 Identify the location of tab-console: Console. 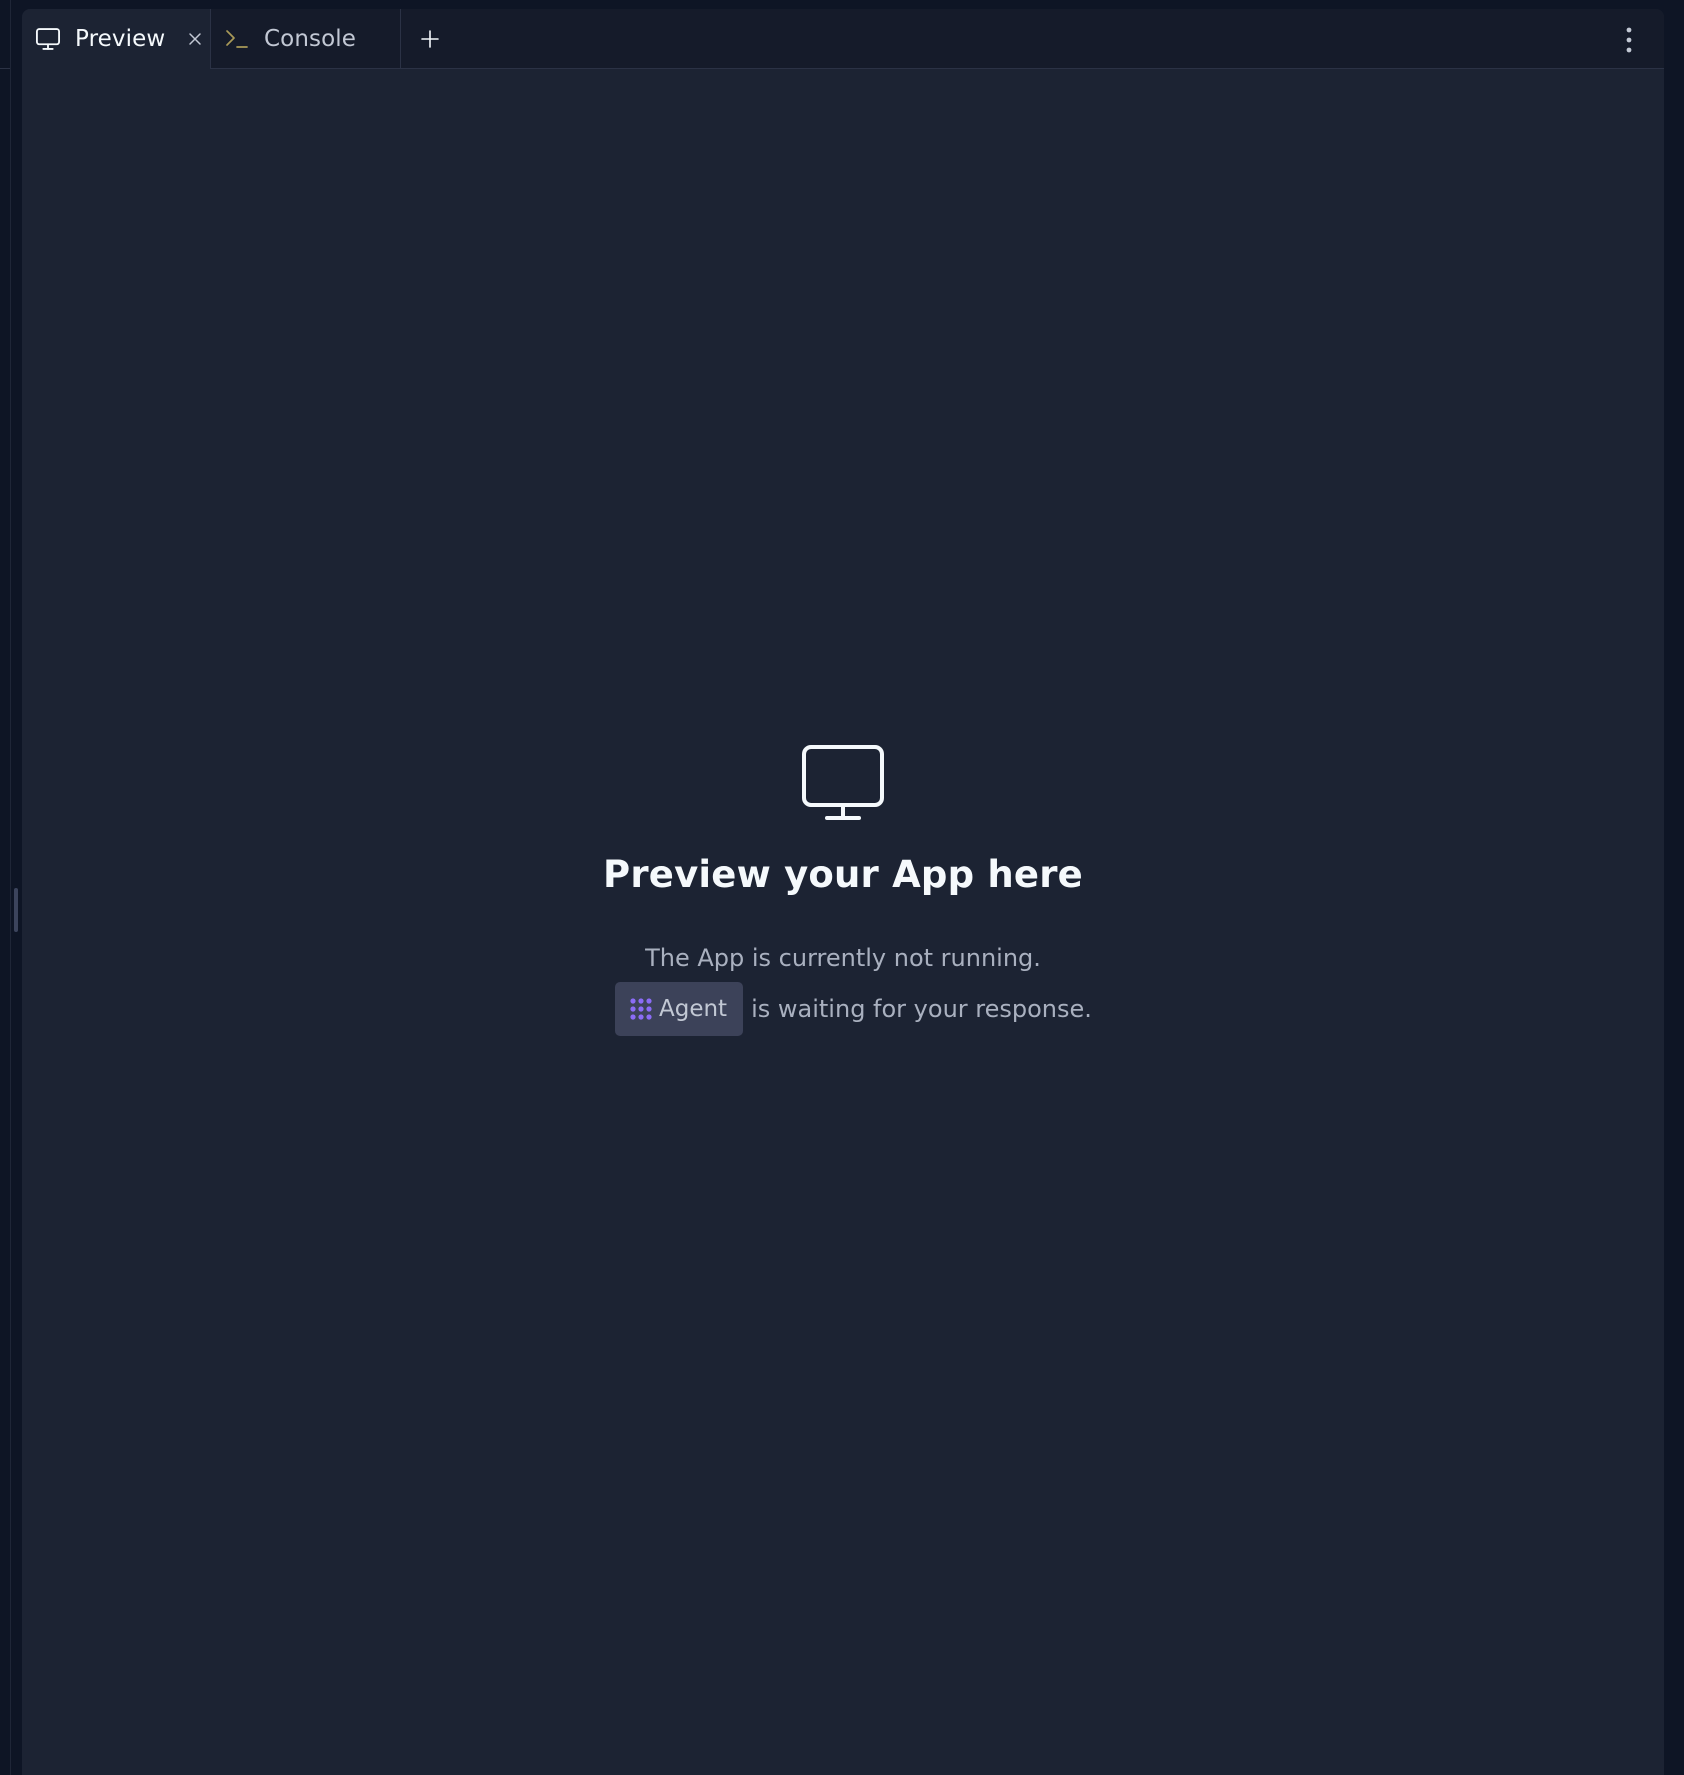
(306, 39).